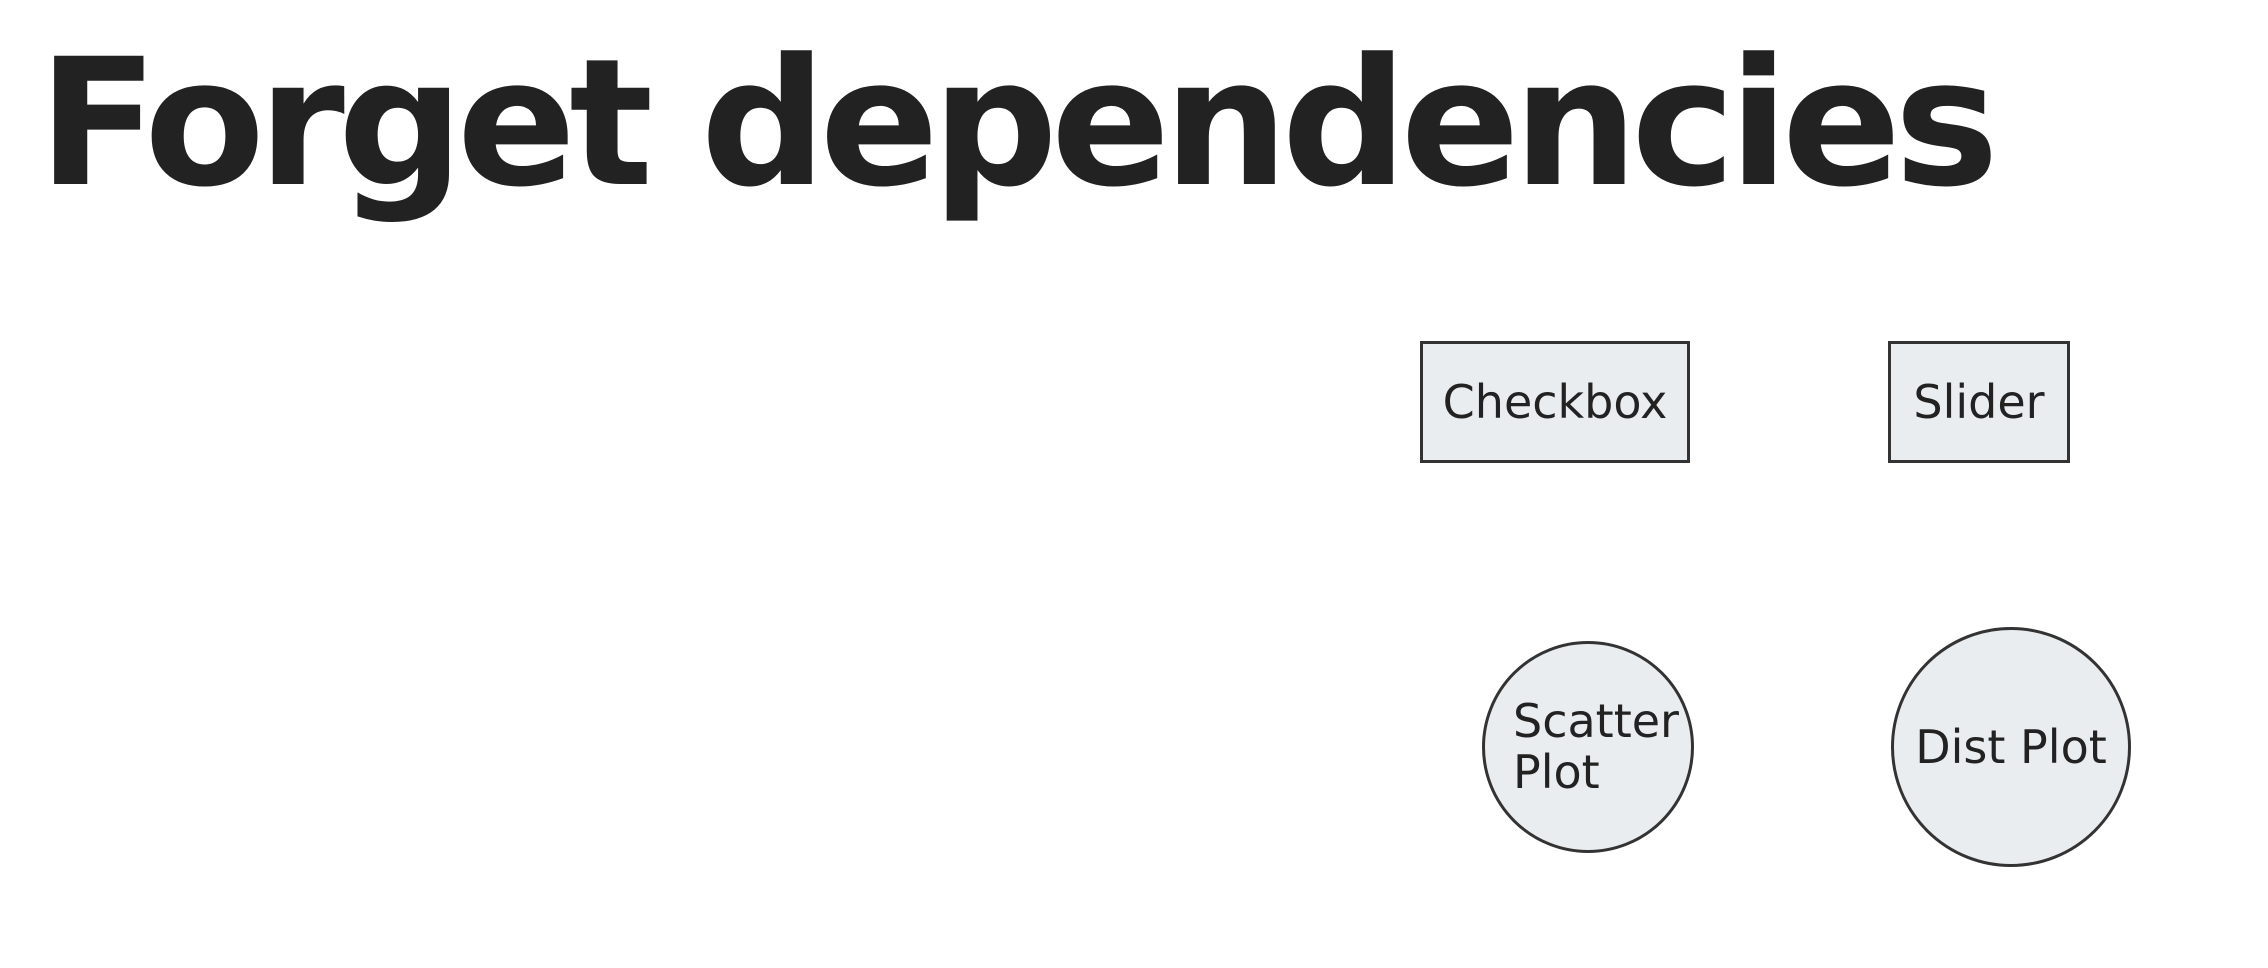 The width and height of the screenshot is (2268, 968). I want to click on checkbox-node: Checkbox, so click(1555, 402).